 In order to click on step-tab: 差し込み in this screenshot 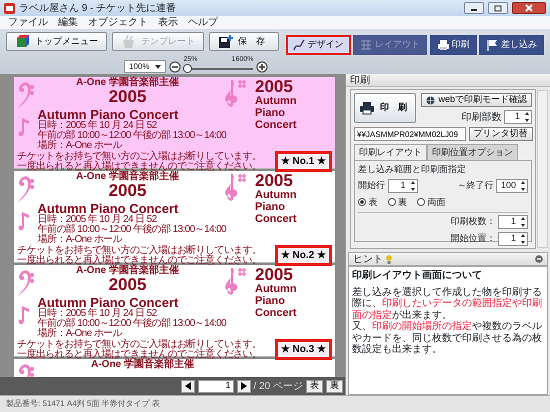, I will do `click(511, 45)`.